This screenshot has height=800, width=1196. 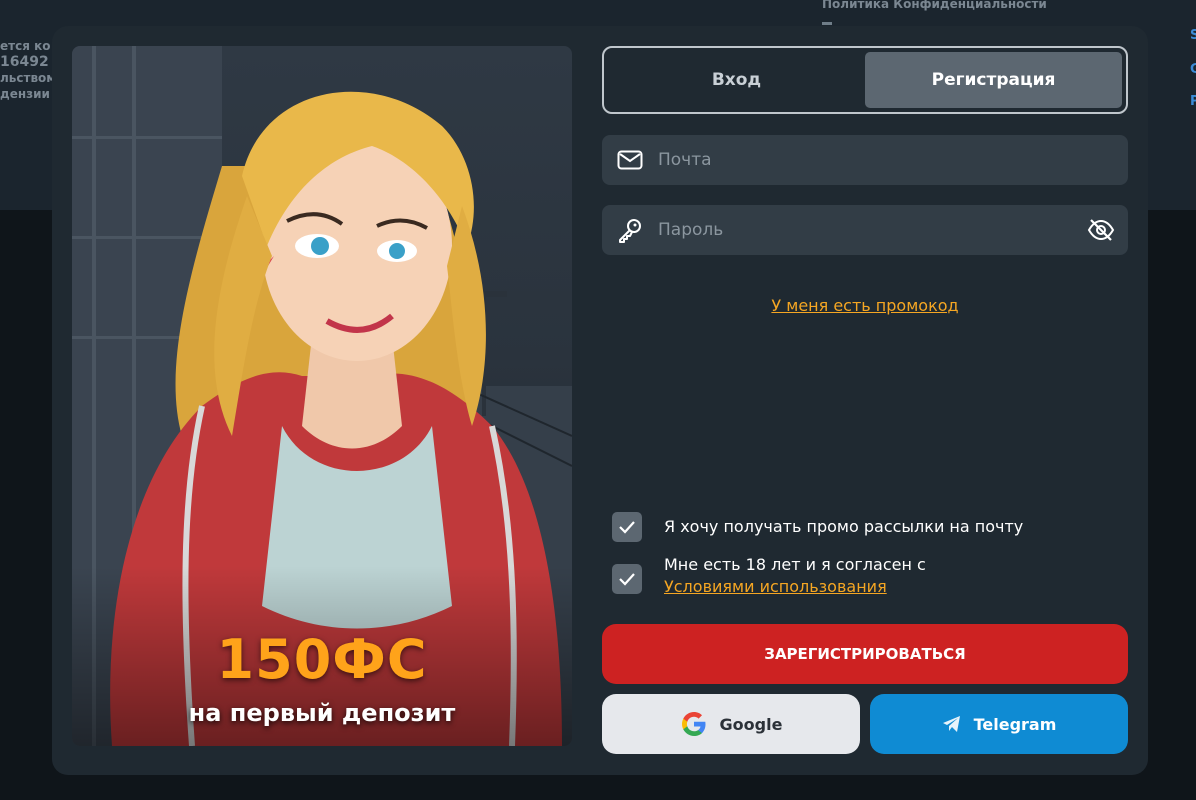 What do you see at coordinates (952, 724) in the screenshot?
I see `telegram-icon` at bounding box center [952, 724].